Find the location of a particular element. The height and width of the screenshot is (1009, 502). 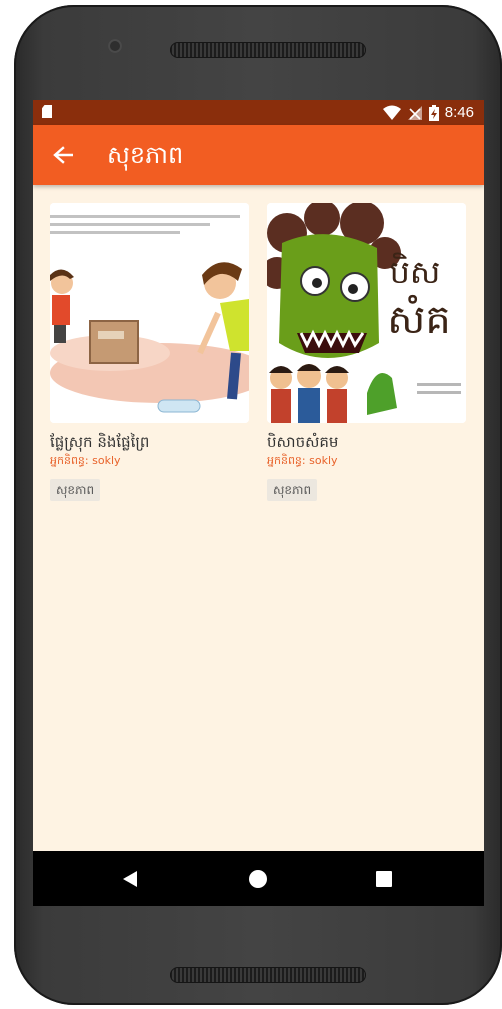

back-button is located at coordinates (63, 155).